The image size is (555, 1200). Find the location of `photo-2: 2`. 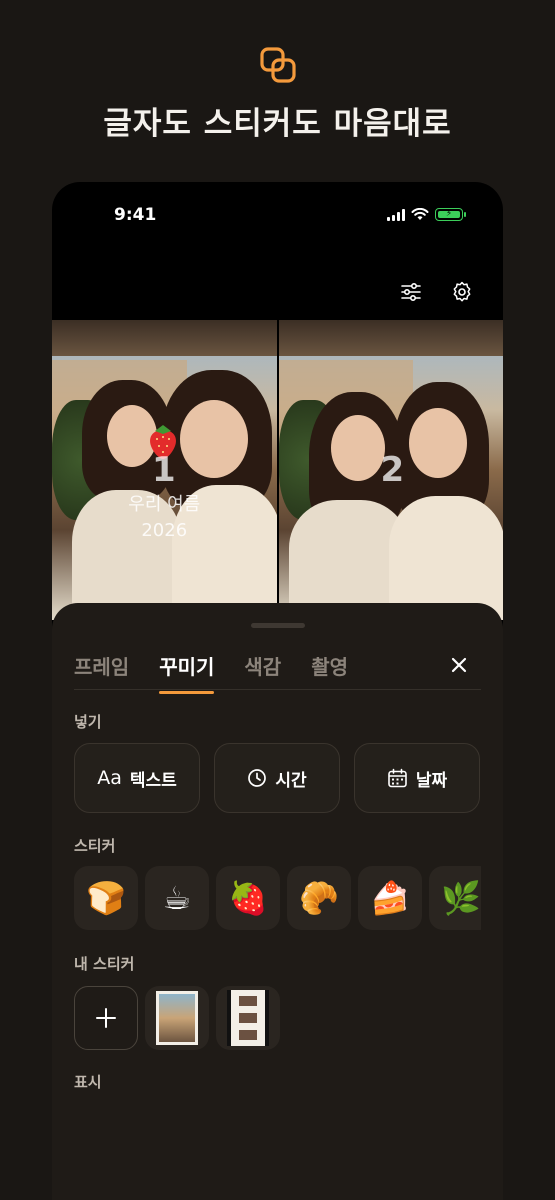

photo-2: 2 is located at coordinates (390, 470).